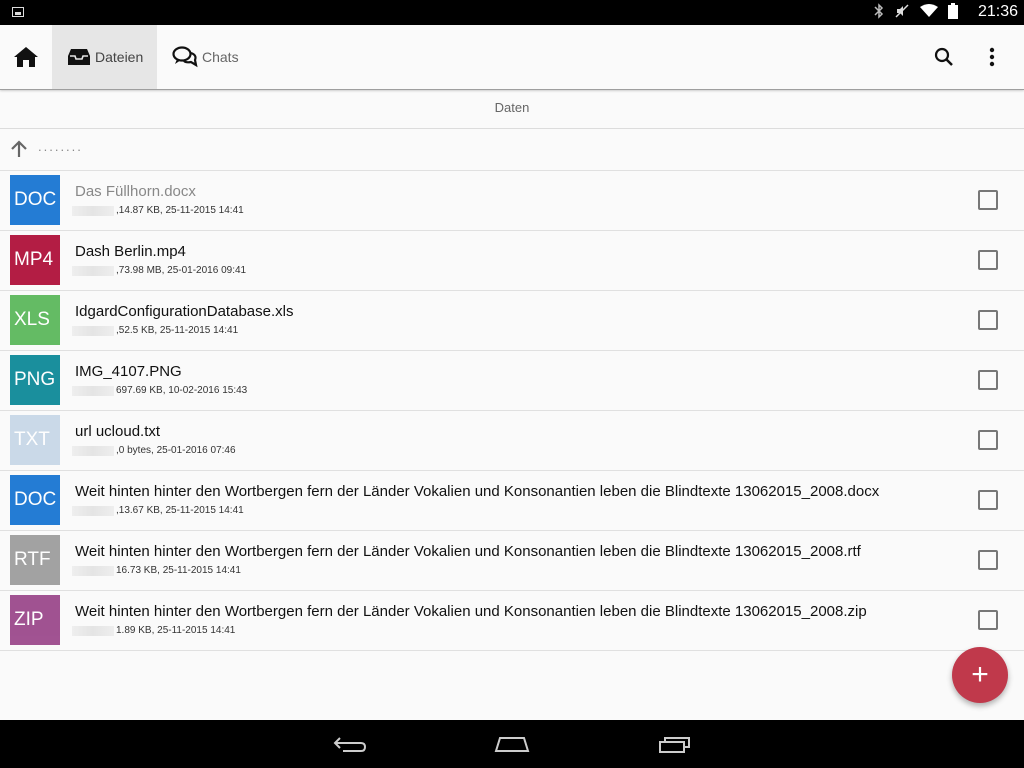 The width and height of the screenshot is (1024, 768). Describe the element at coordinates (182, 390) in the screenshot. I see `file-size-date: 697.69 KB, 10-02-2016 15:43` at that location.